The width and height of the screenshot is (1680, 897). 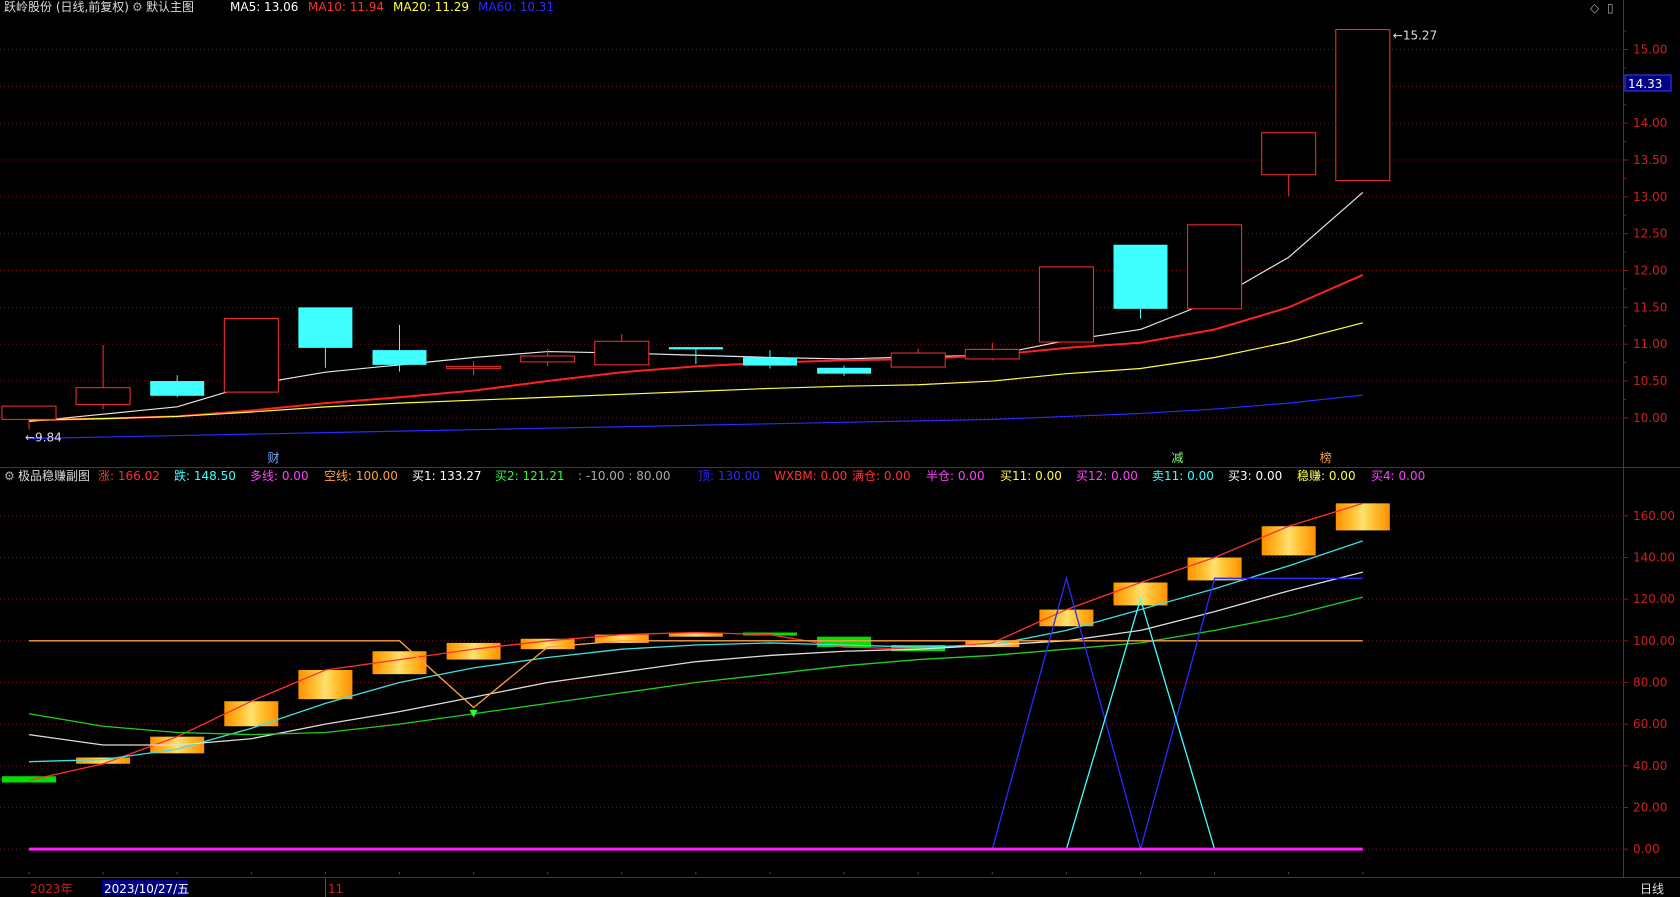 What do you see at coordinates (840, 887) in the screenshot?
I see `bottom-bar` at bounding box center [840, 887].